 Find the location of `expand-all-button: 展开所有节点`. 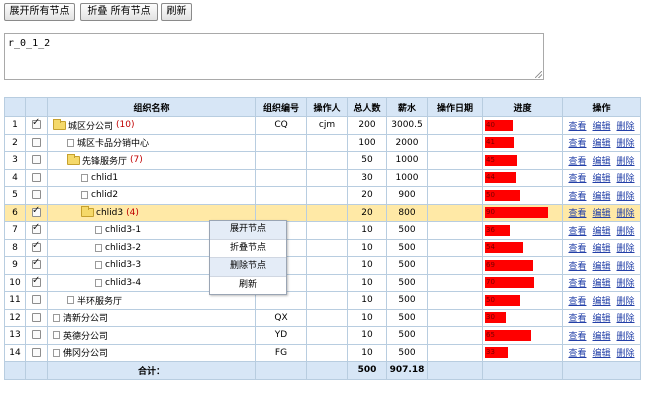

expand-all-button: 展开所有节点 is located at coordinates (39, 12).